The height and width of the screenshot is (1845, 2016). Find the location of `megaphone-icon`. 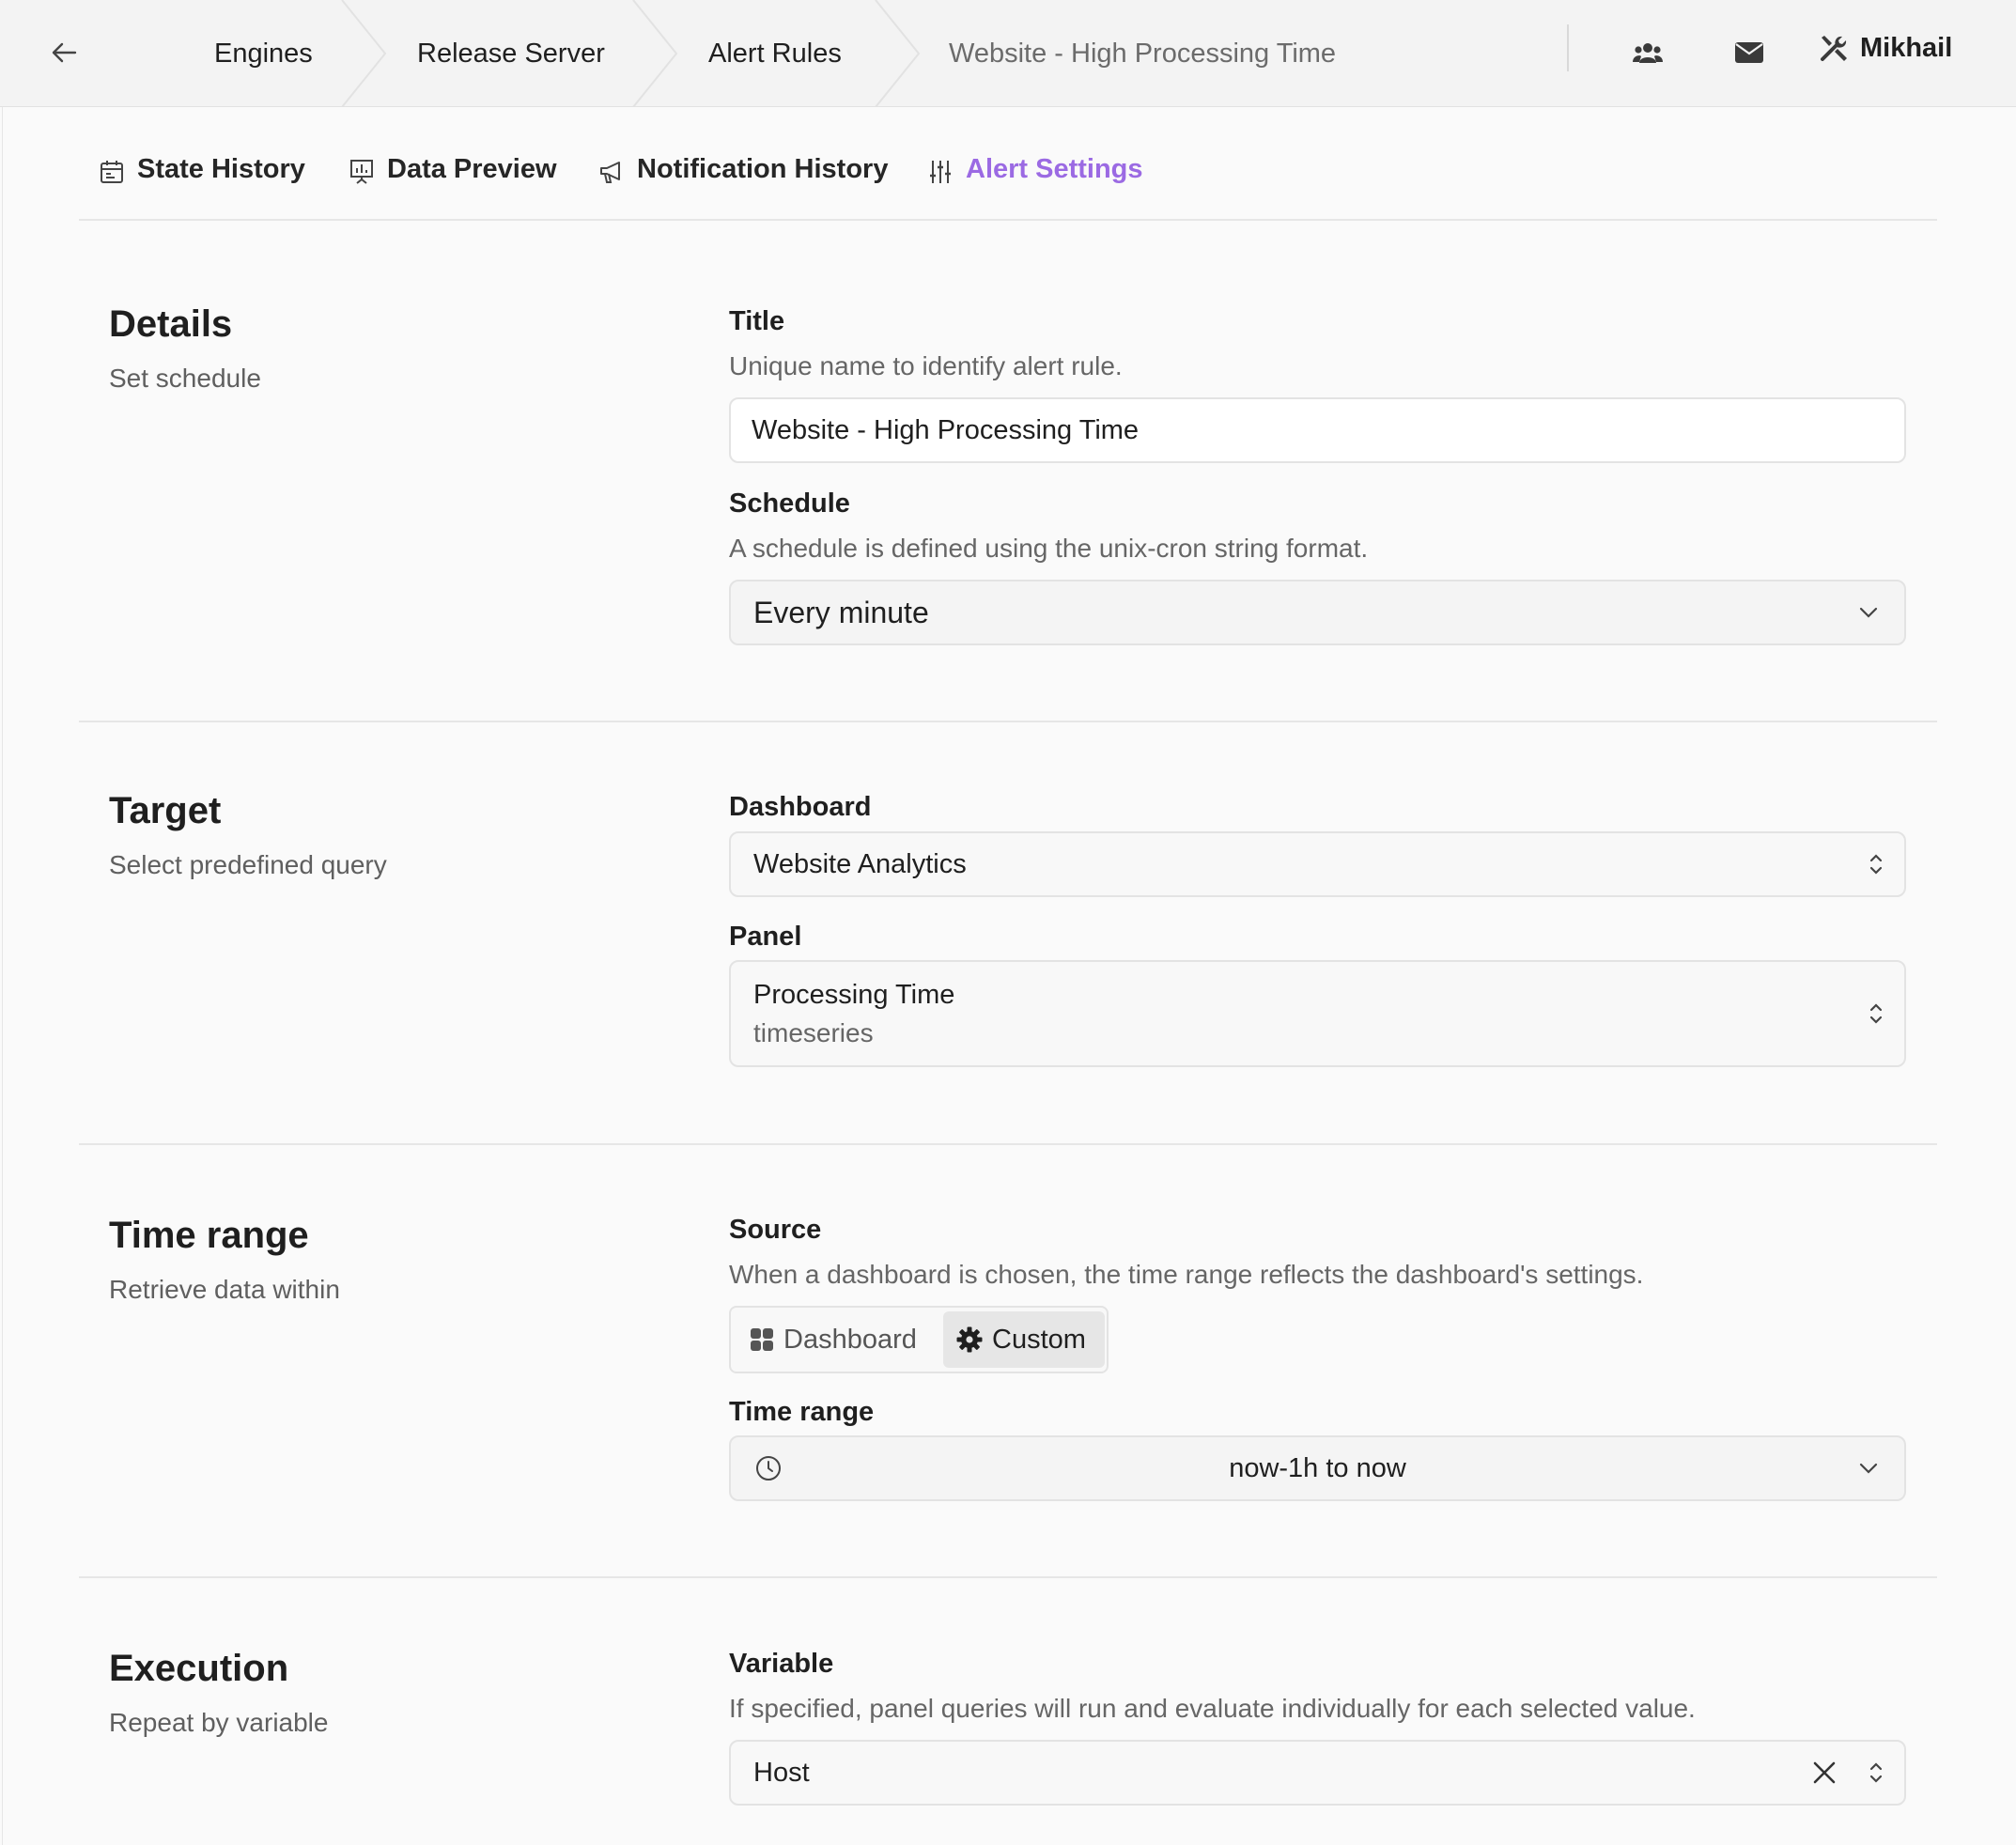

megaphone-icon is located at coordinates (611, 172).